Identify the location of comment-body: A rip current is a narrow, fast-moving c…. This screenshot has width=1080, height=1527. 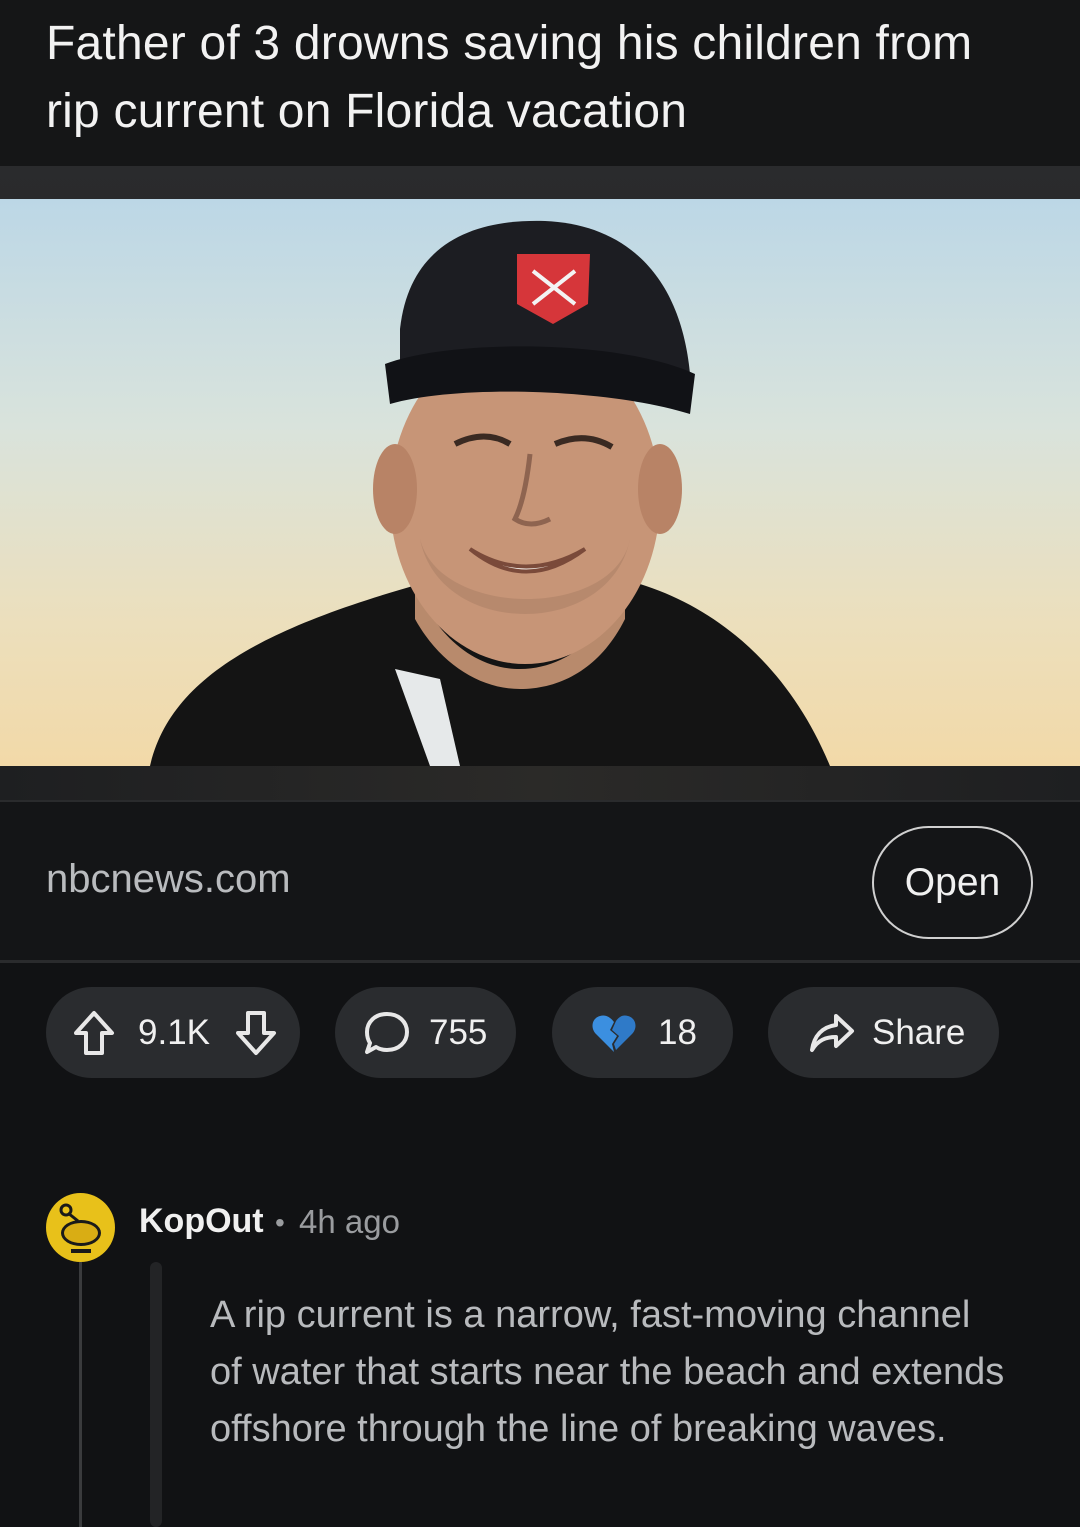
(607, 1372).